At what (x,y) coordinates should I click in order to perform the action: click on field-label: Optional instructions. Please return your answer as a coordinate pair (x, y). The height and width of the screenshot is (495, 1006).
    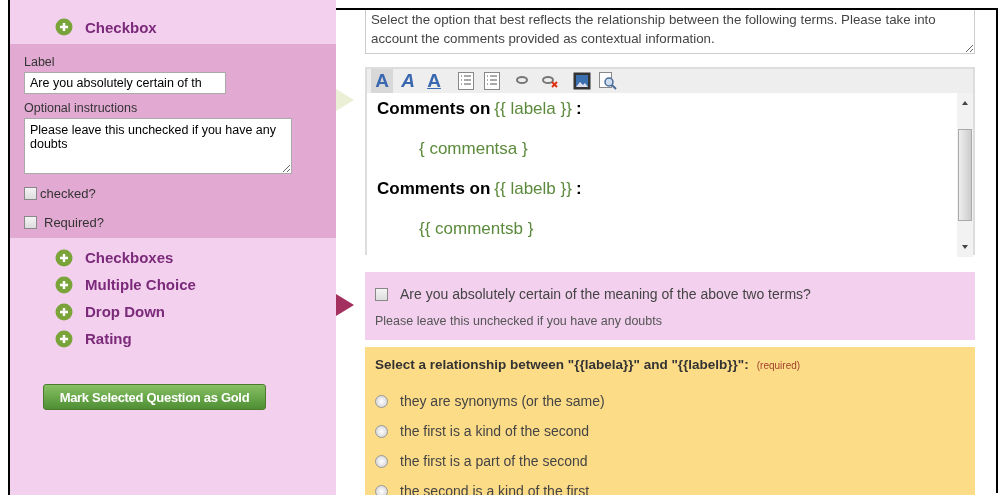
    Looking at the image, I should click on (81, 108).